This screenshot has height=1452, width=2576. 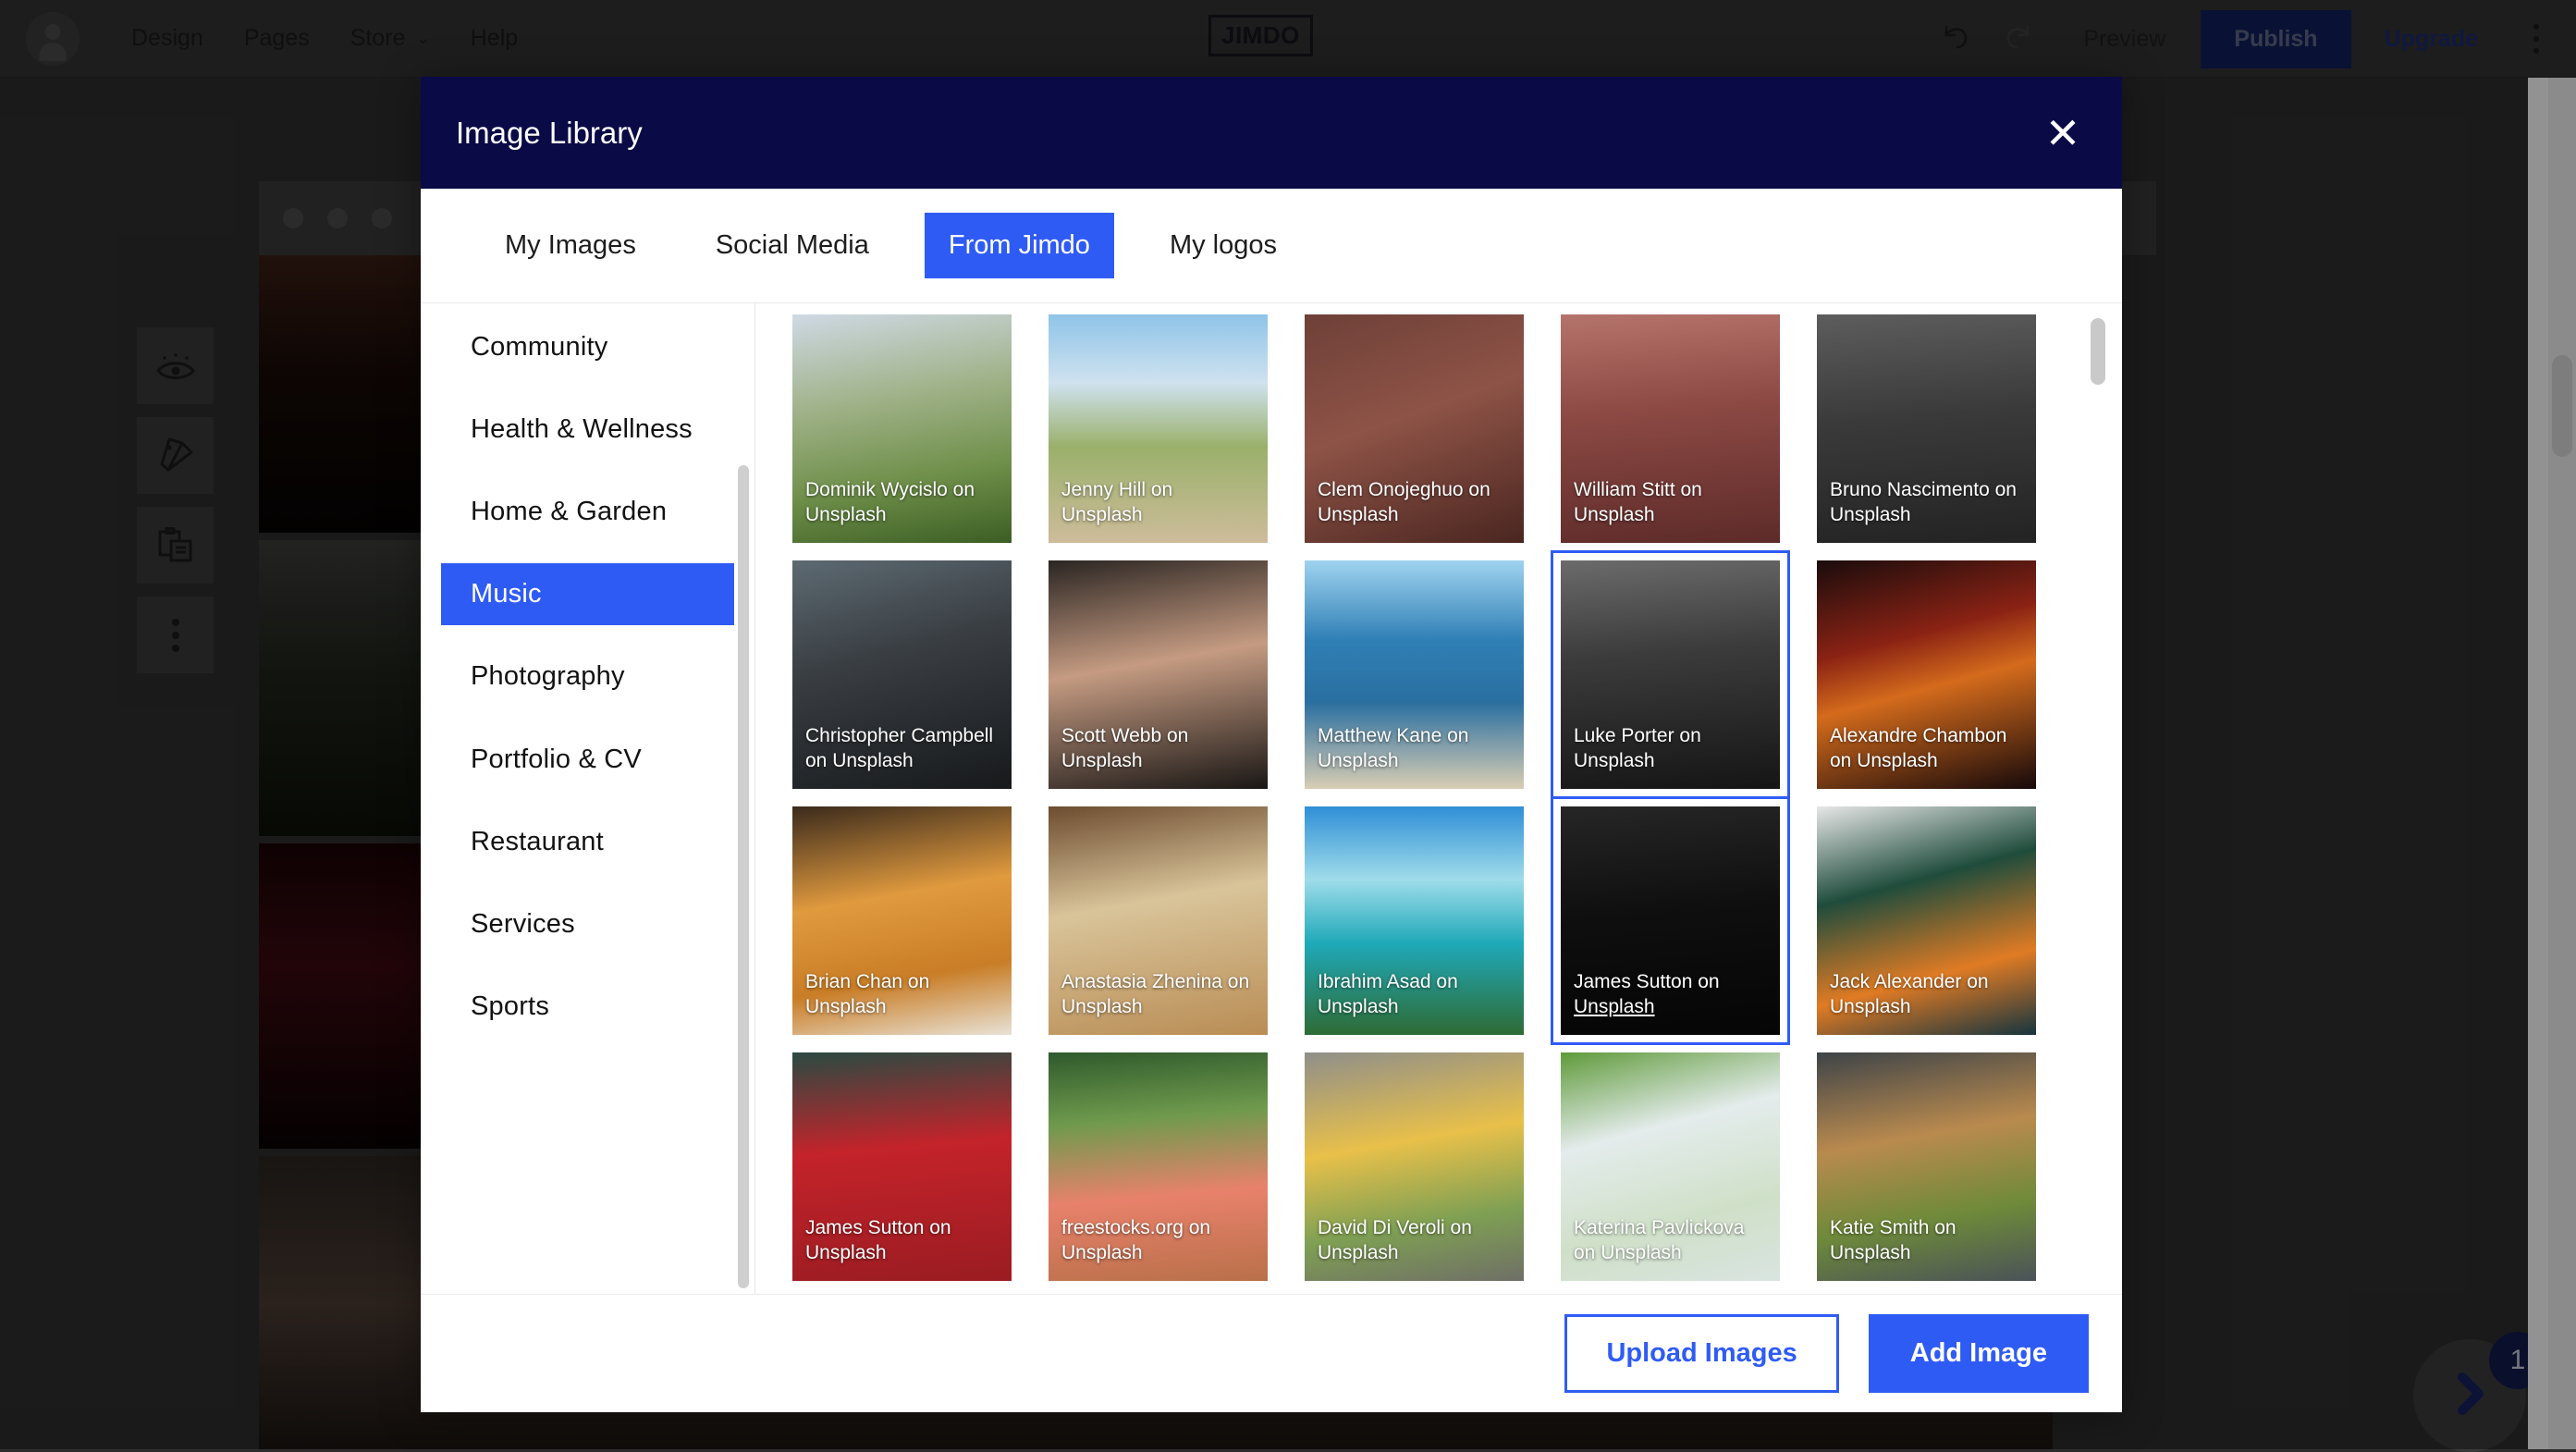 I want to click on sidebar-item-community: Community, so click(x=588, y=347).